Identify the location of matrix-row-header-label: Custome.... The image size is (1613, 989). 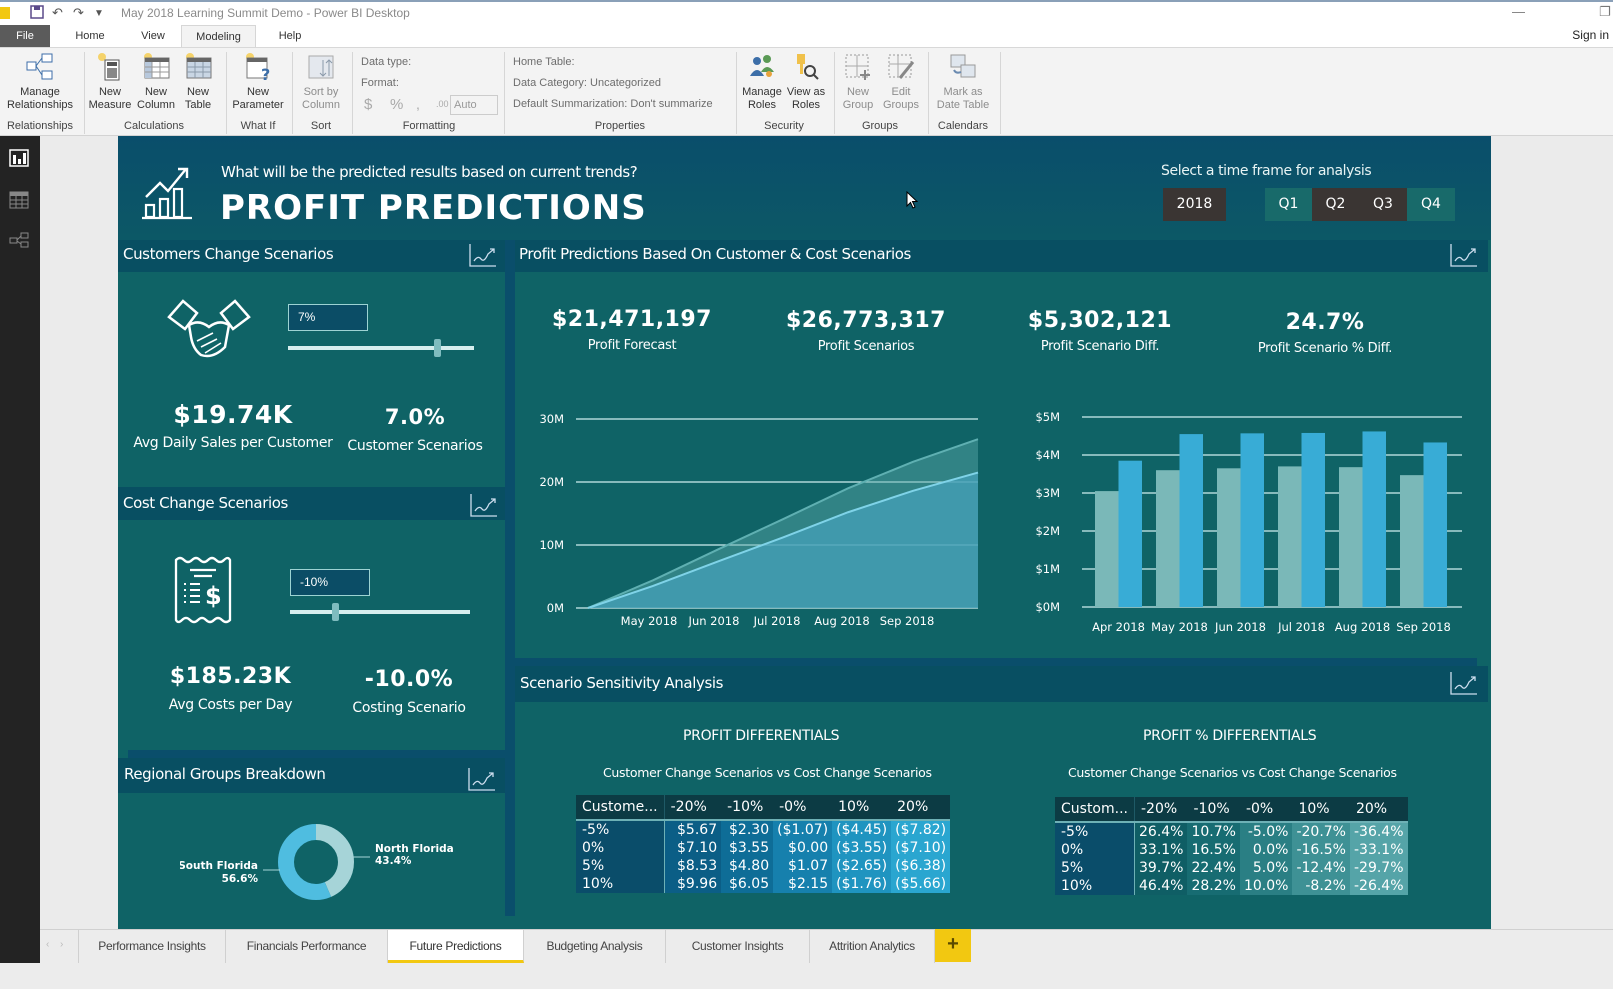
(620, 808).